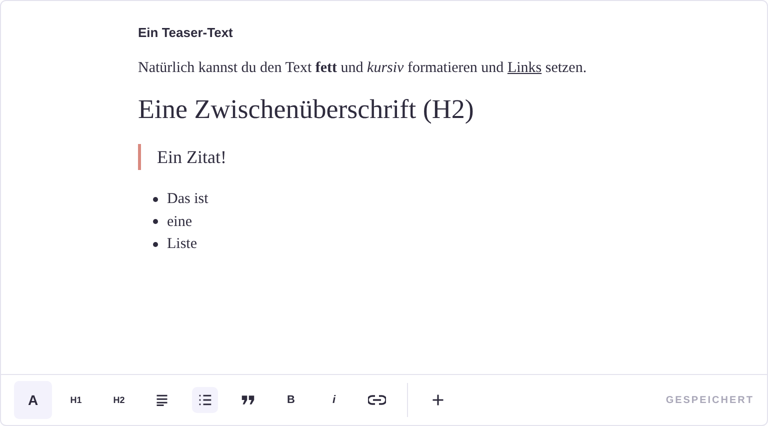  I want to click on list-item: Liste, so click(182, 244).